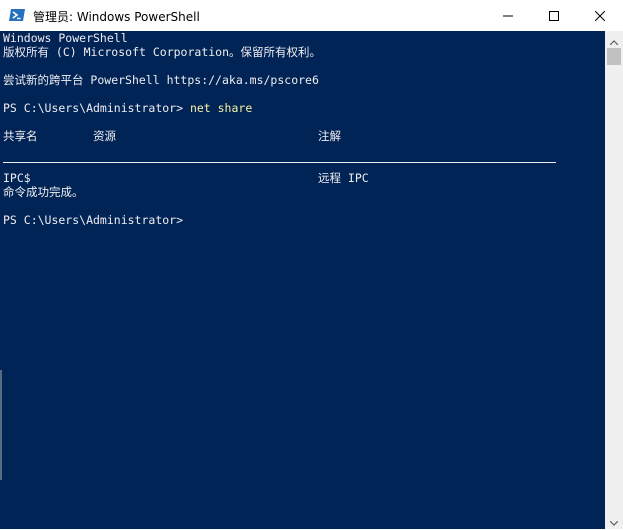 The width and height of the screenshot is (623, 530). I want to click on header-resource: 资源, so click(104, 136).